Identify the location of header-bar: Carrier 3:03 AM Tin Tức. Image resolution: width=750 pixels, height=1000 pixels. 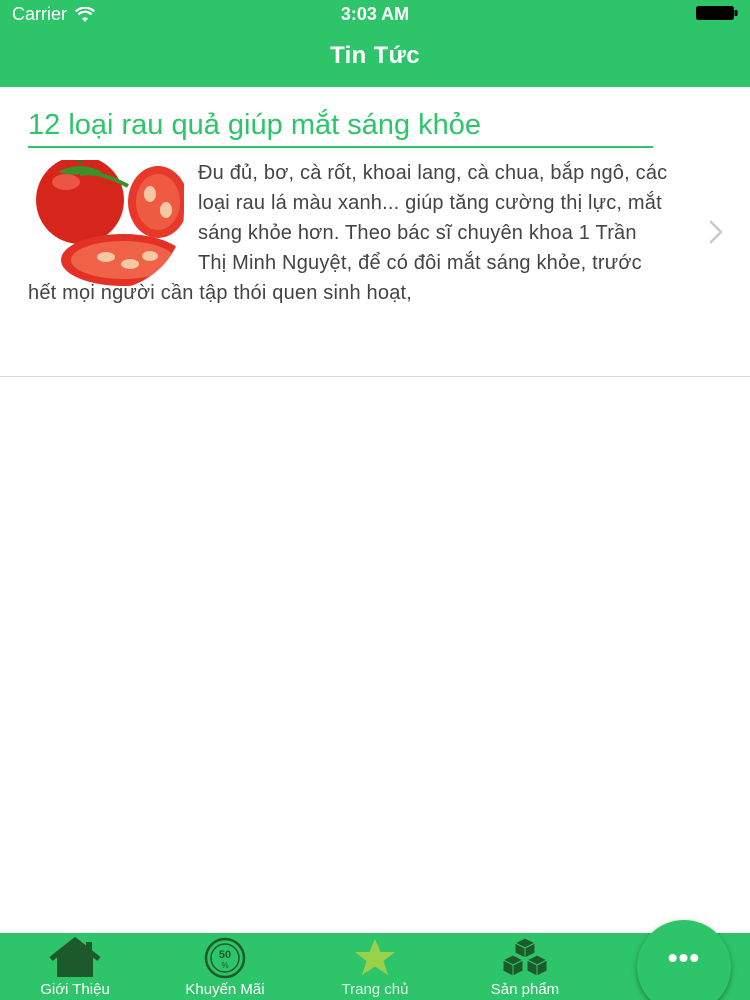
(375, 43).